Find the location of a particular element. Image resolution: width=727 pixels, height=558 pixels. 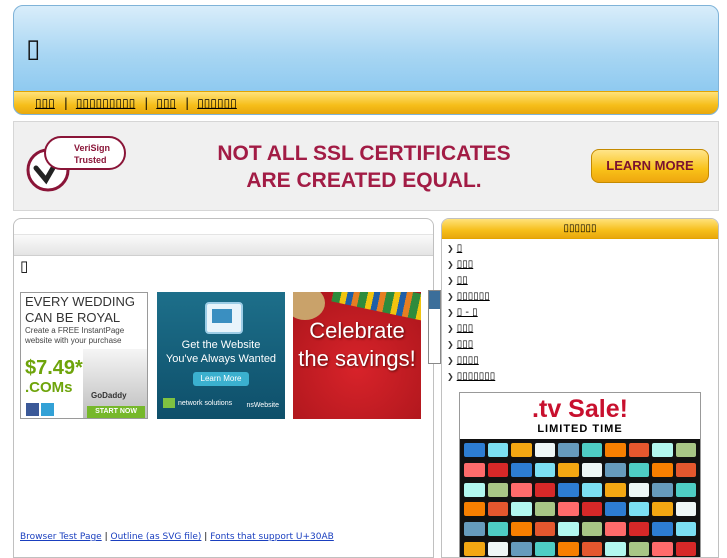

start-now-button: START NOW is located at coordinates (116, 412).